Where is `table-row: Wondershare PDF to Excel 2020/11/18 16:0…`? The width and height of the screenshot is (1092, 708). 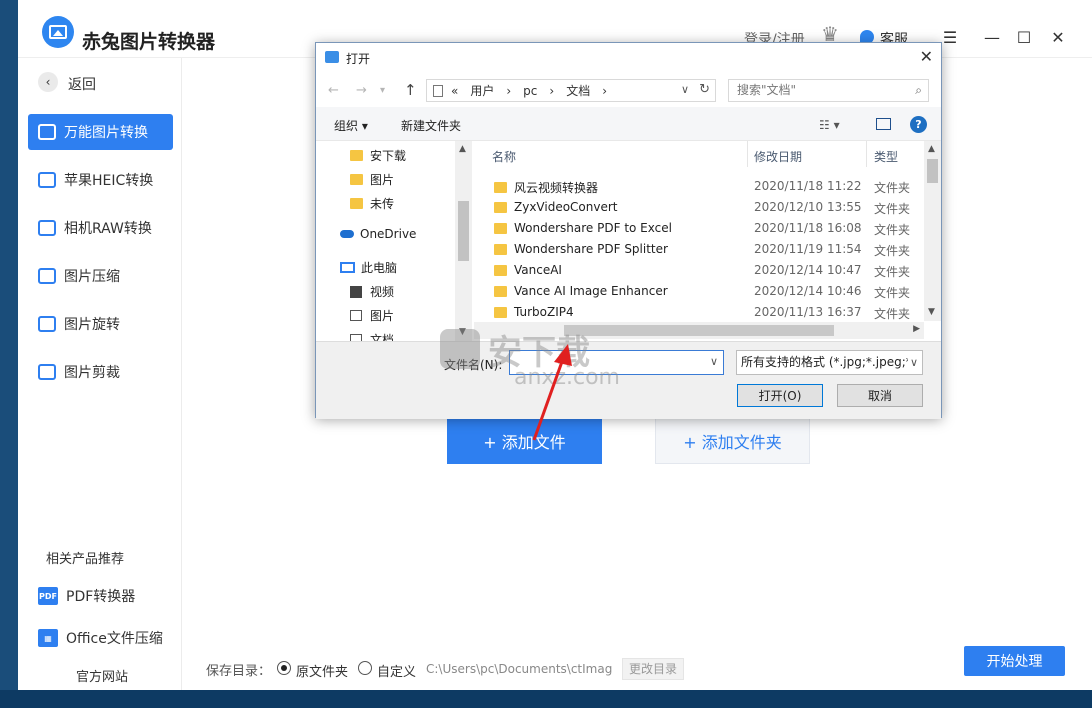 table-row: Wondershare PDF to Excel 2020/11/18 16:0… is located at coordinates (709, 228).